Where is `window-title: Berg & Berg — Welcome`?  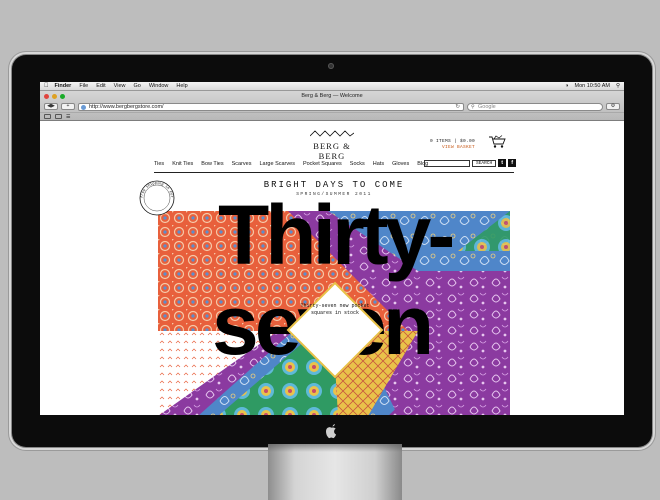 window-title: Berg & Berg — Welcome is located at coordinates (332, 96).